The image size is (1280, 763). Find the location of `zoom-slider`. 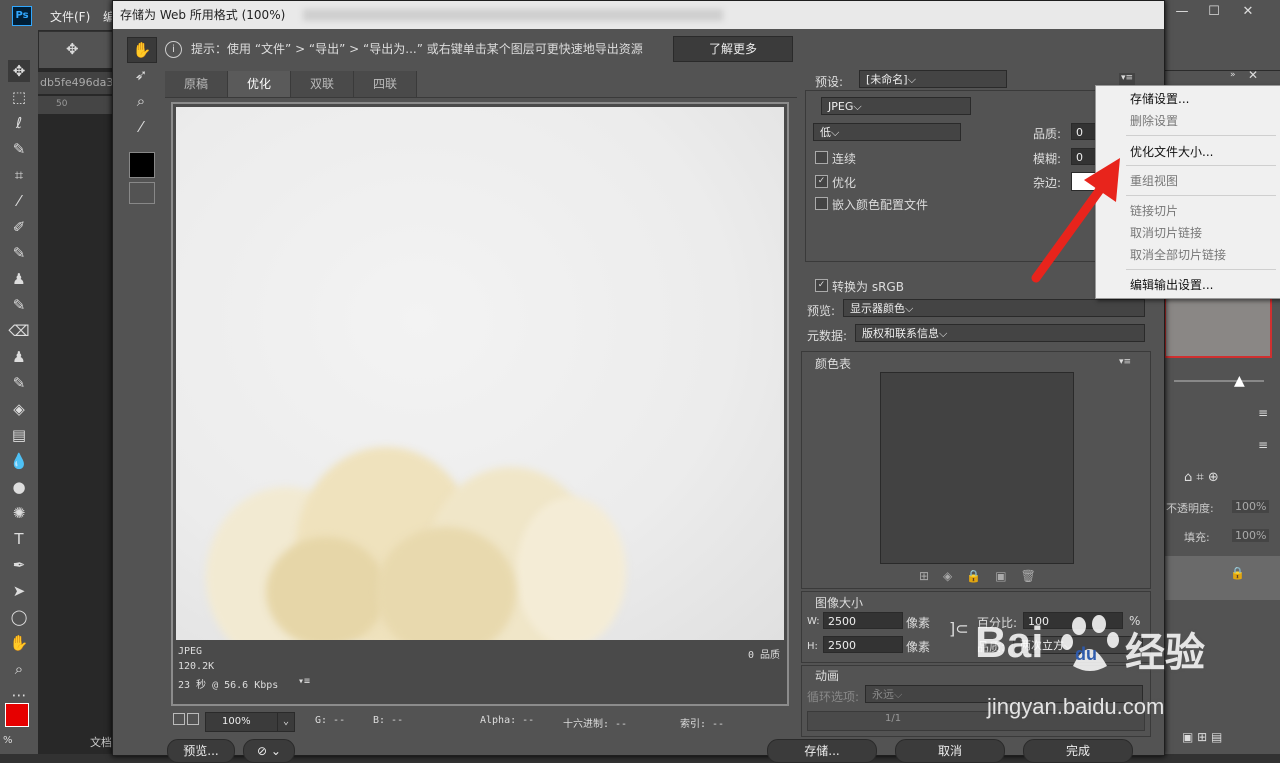

zoom-slider is located at coordinates (1219, 381).